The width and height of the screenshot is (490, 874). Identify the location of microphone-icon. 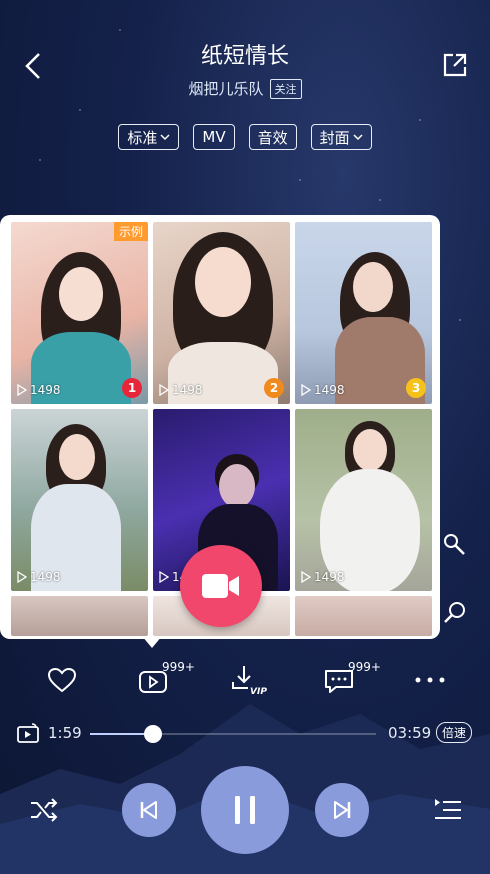
(454, 544).